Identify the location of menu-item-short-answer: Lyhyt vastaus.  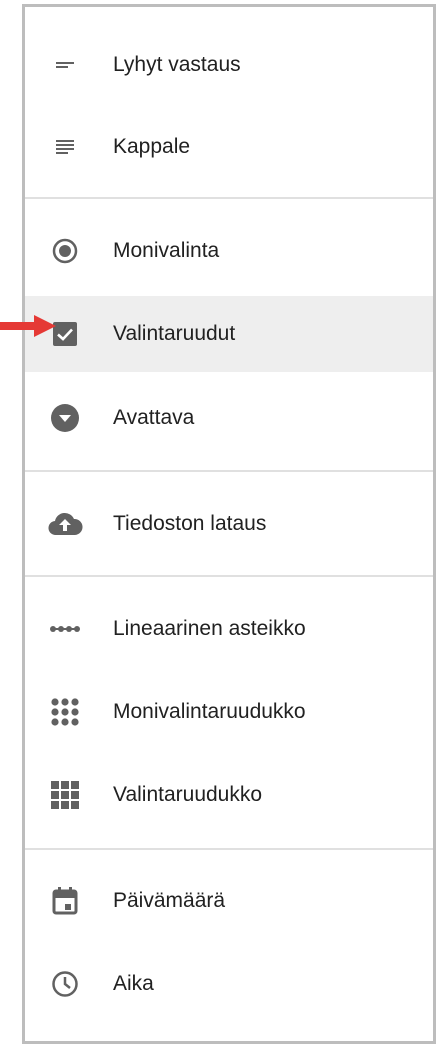
(229, 65).